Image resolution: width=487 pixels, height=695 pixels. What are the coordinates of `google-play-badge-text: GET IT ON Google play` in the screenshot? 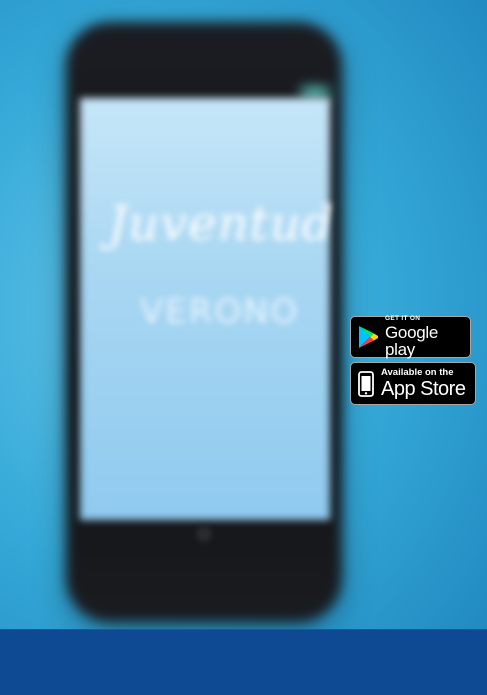 It's located at (427, 337).